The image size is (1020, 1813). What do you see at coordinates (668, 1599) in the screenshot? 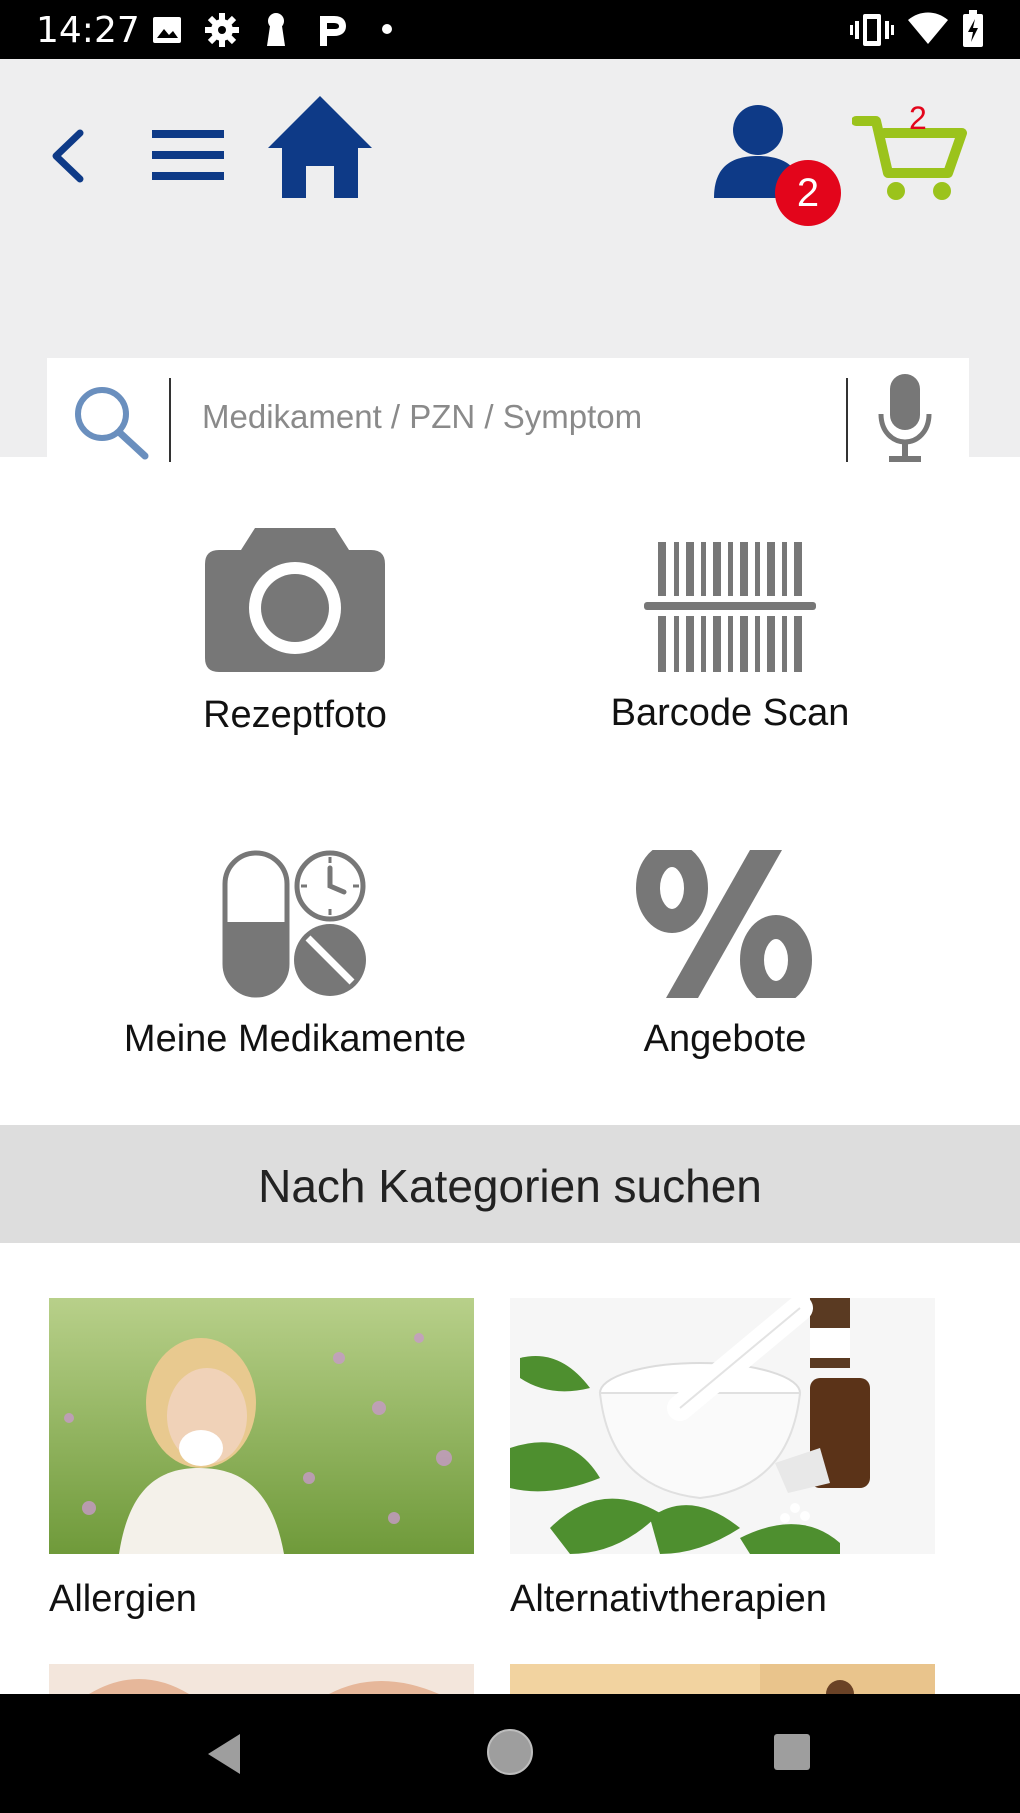
I see `category-alternativtherapien-label: Alternativtherapien` at bounding box center [668, 1599].